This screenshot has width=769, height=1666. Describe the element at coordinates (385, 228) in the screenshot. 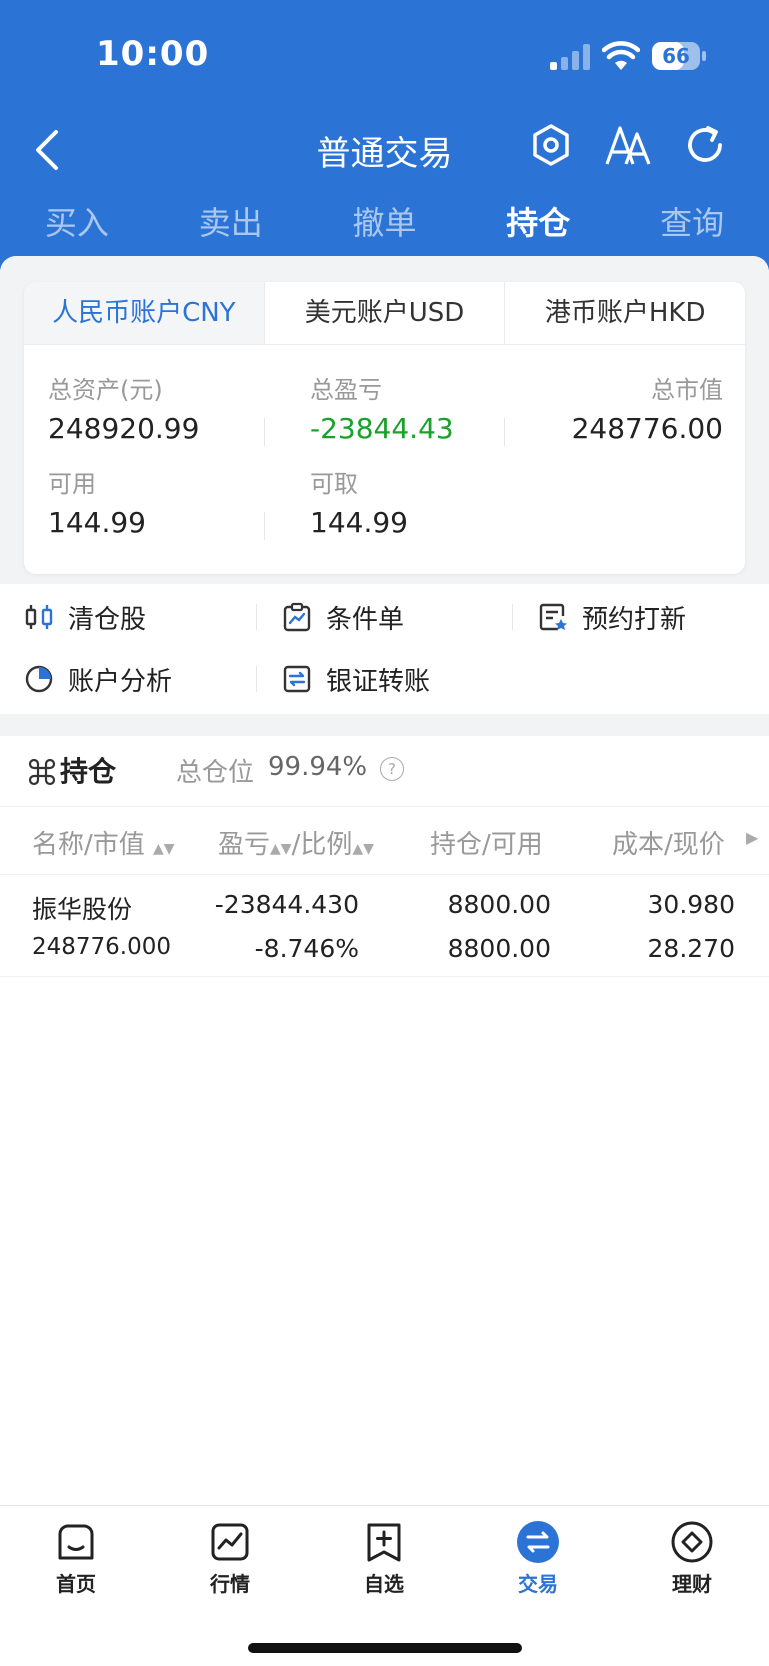

I see `tab-cancel-order: 撤单` at that location.